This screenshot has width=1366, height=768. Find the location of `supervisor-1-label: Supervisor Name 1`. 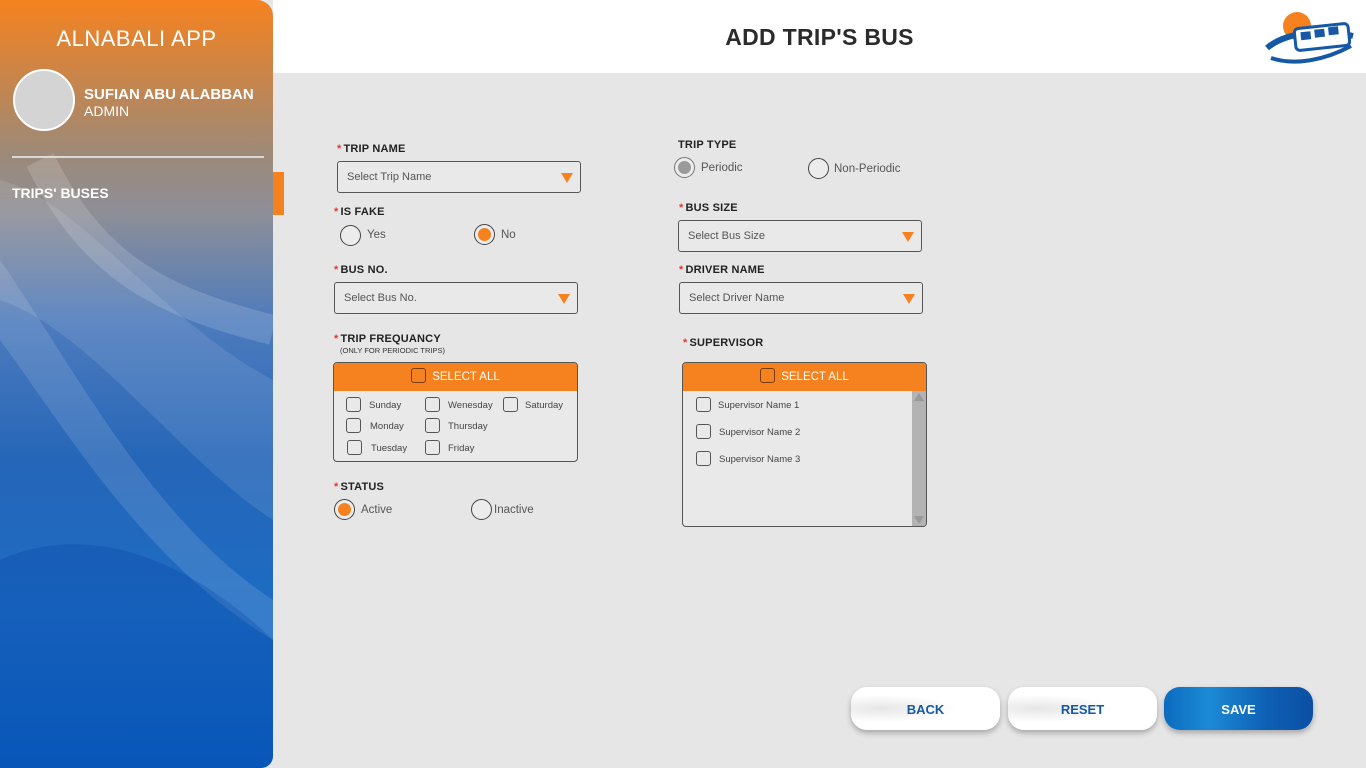

supervisor-1-label: Supervisor Name 1 is located at coordinates (759, 405).